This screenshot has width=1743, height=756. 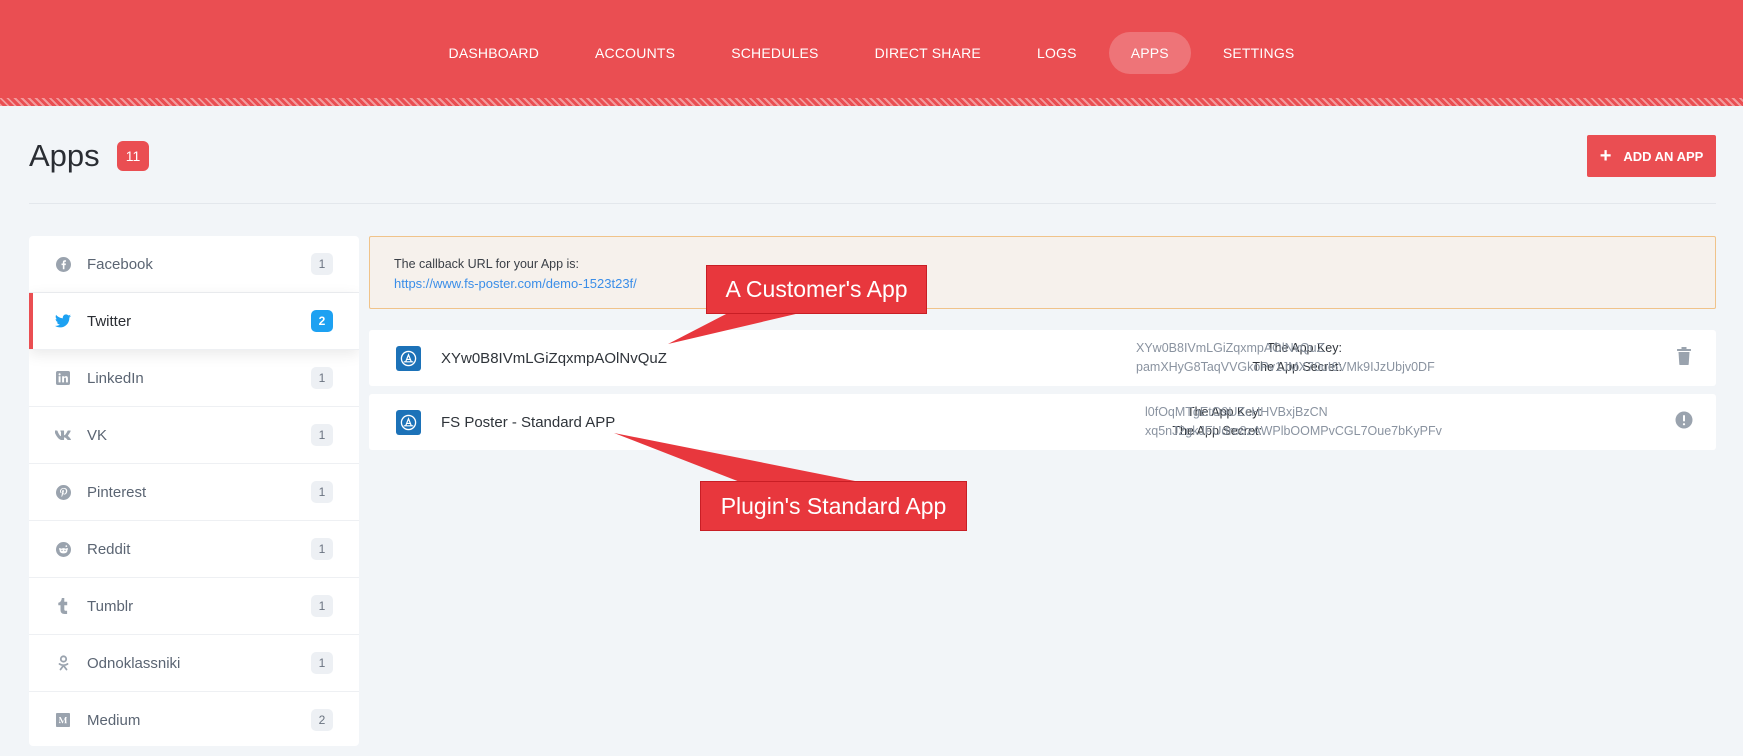 I want to click on vk-icon, so click(x=63, y=435).